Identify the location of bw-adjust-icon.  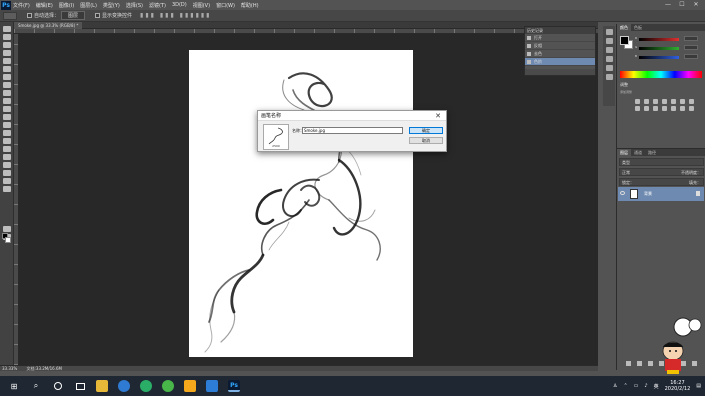
(637, 108).